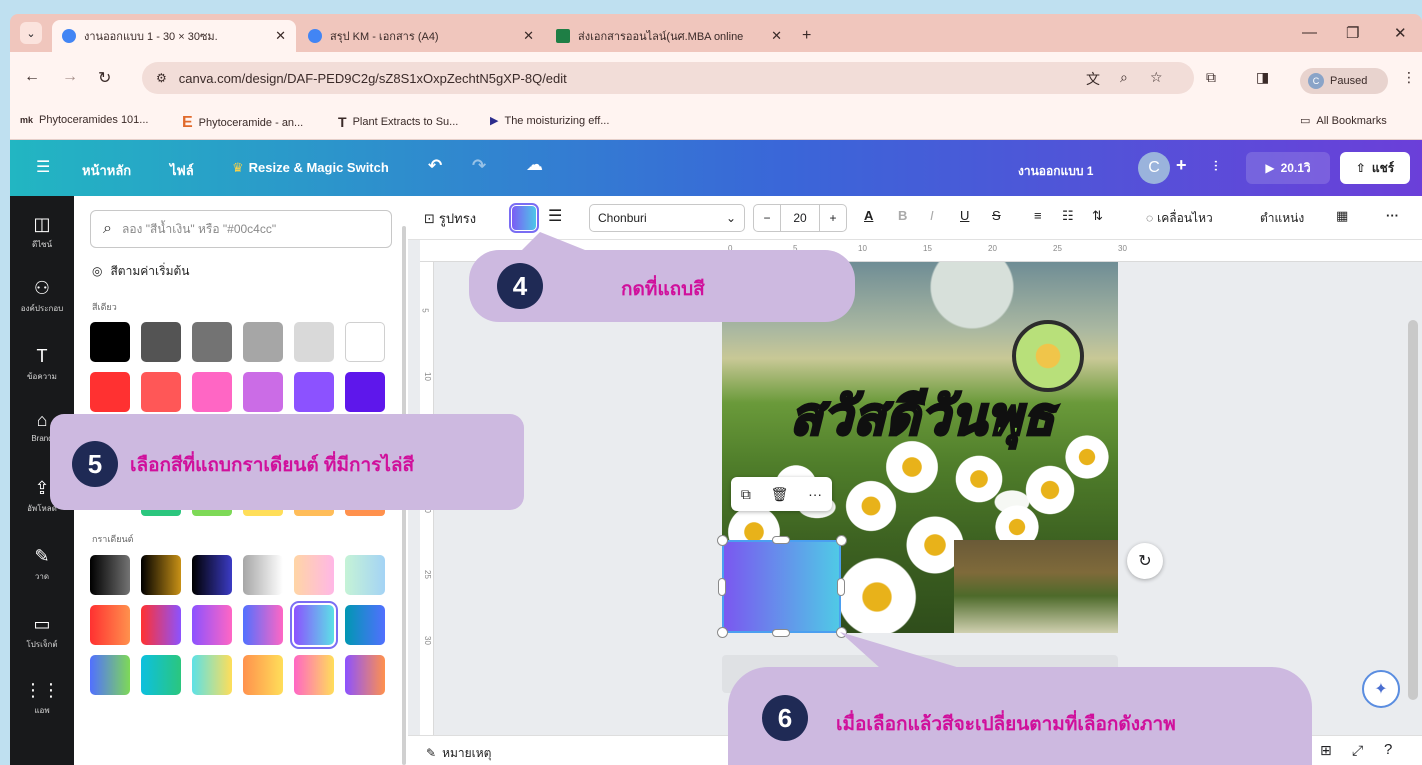 The width and height of the screenshot is (1422, 765). Describe the element at coordinates (785, 718) in the screenshot. I see `callout-number: 6` at that location.